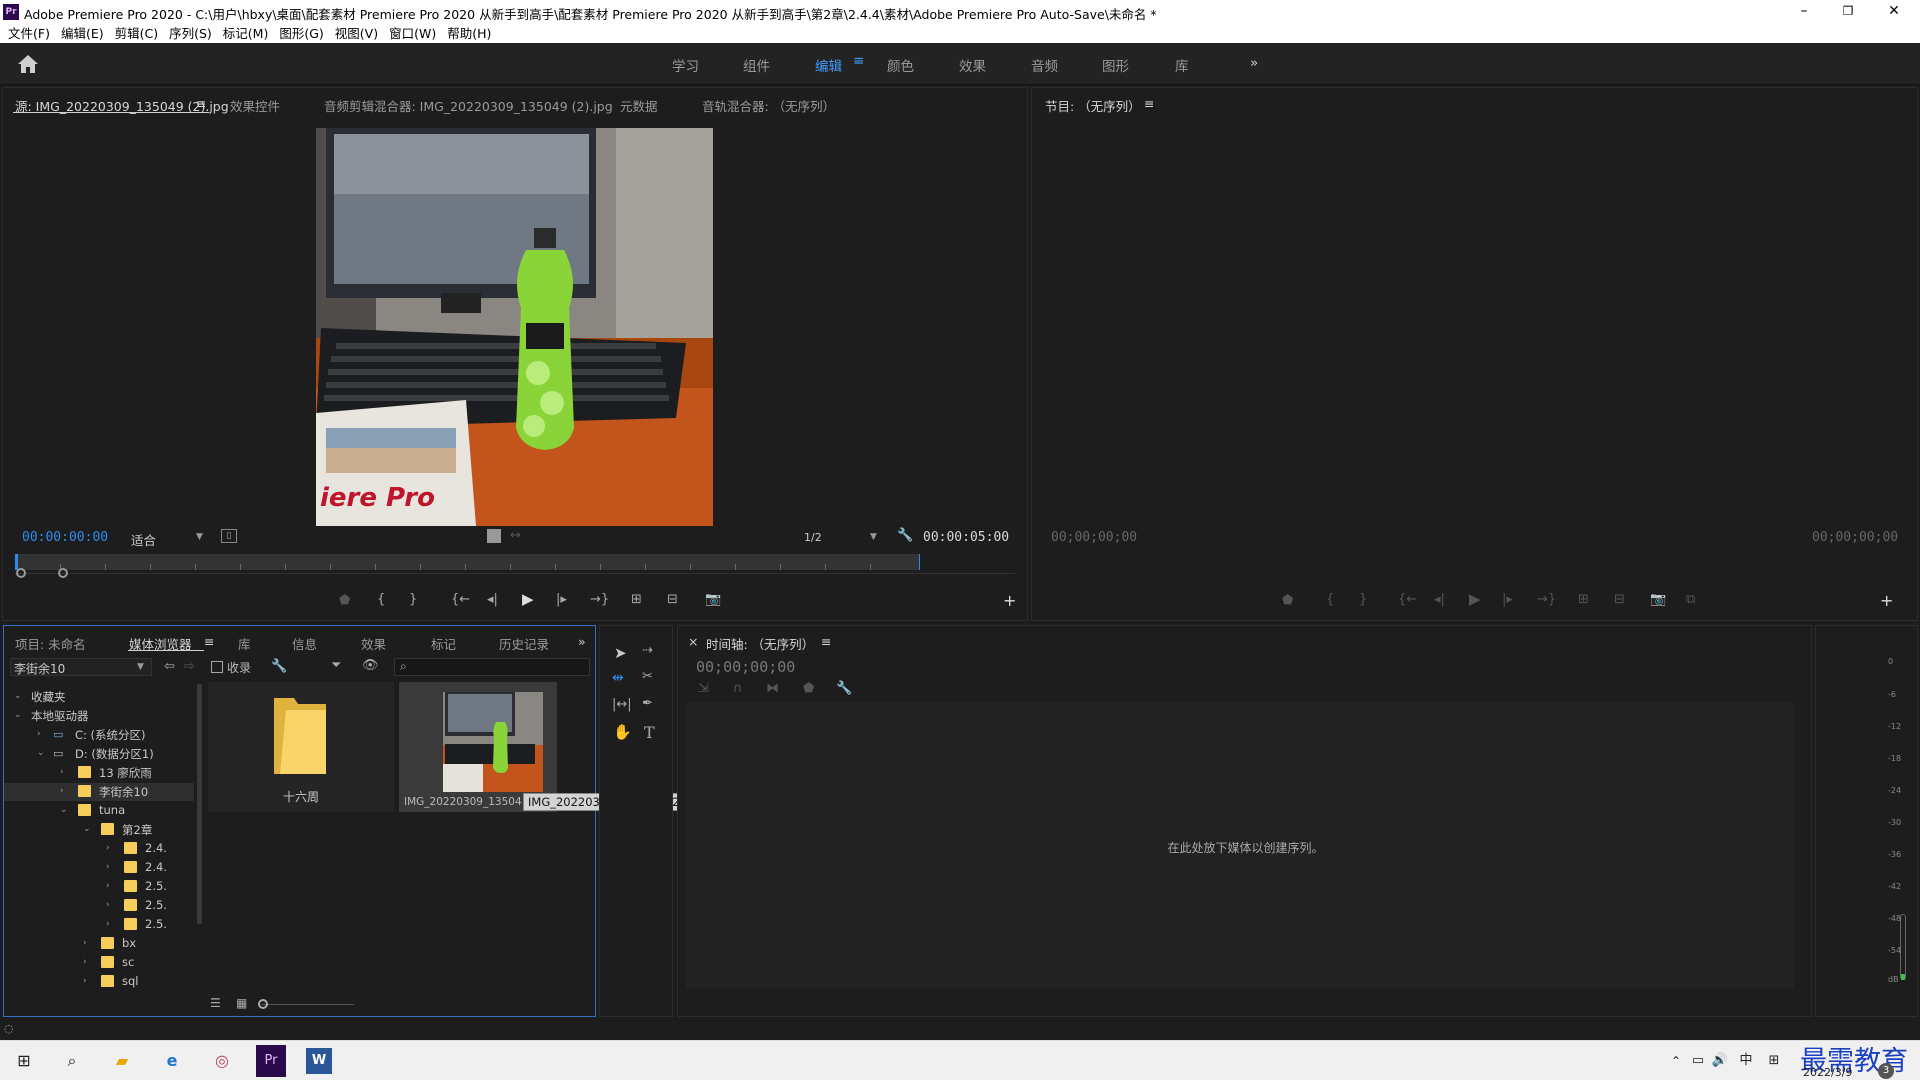  Describe the element at coordinates (190, 33) in the screenshot. I see `menu-sequence: 序列(S)` at that location.